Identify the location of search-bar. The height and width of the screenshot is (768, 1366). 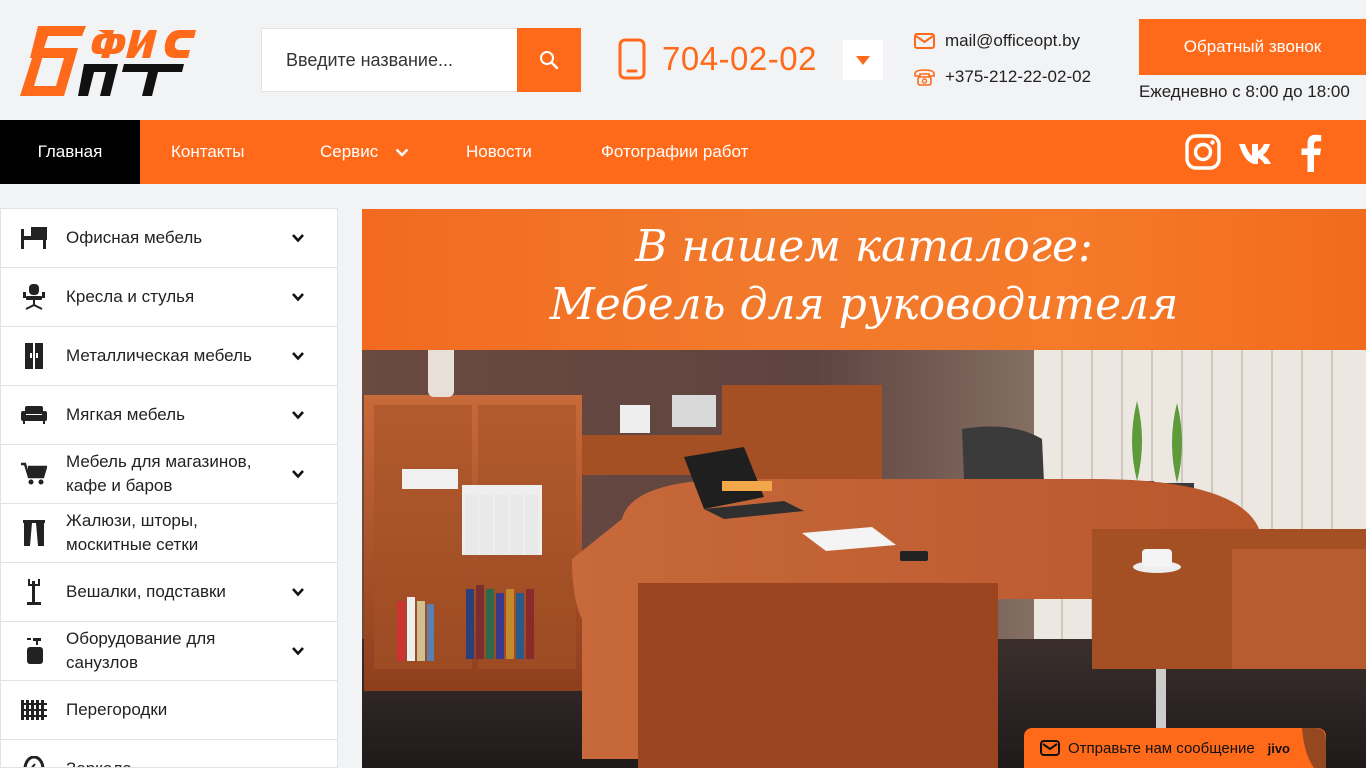
(421, 60).